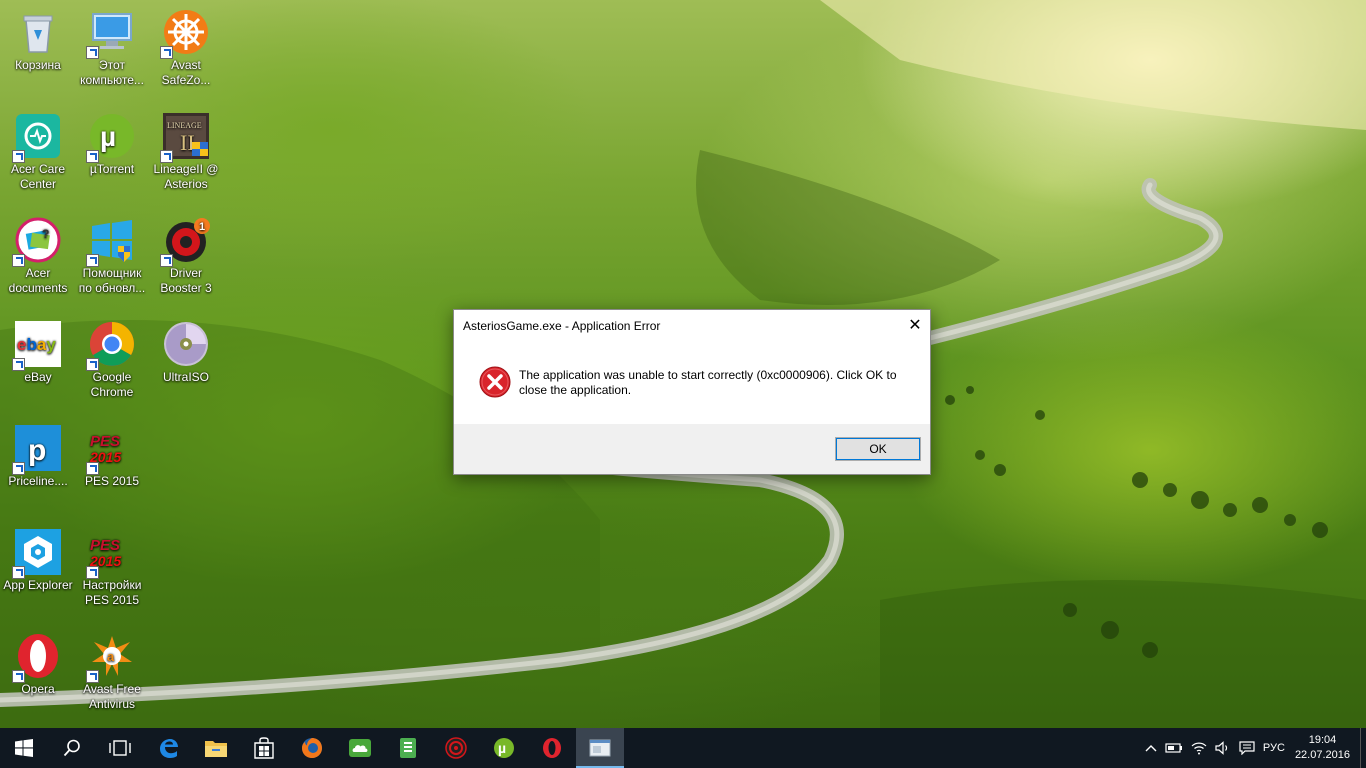 The height and width of the screenshot is (768, 1366). What do you see at coordinates (683, 748) in the screenshot?
I see `taskbar: µ РУС 19:04 22.07.2016` at bounding box center [683, 748].